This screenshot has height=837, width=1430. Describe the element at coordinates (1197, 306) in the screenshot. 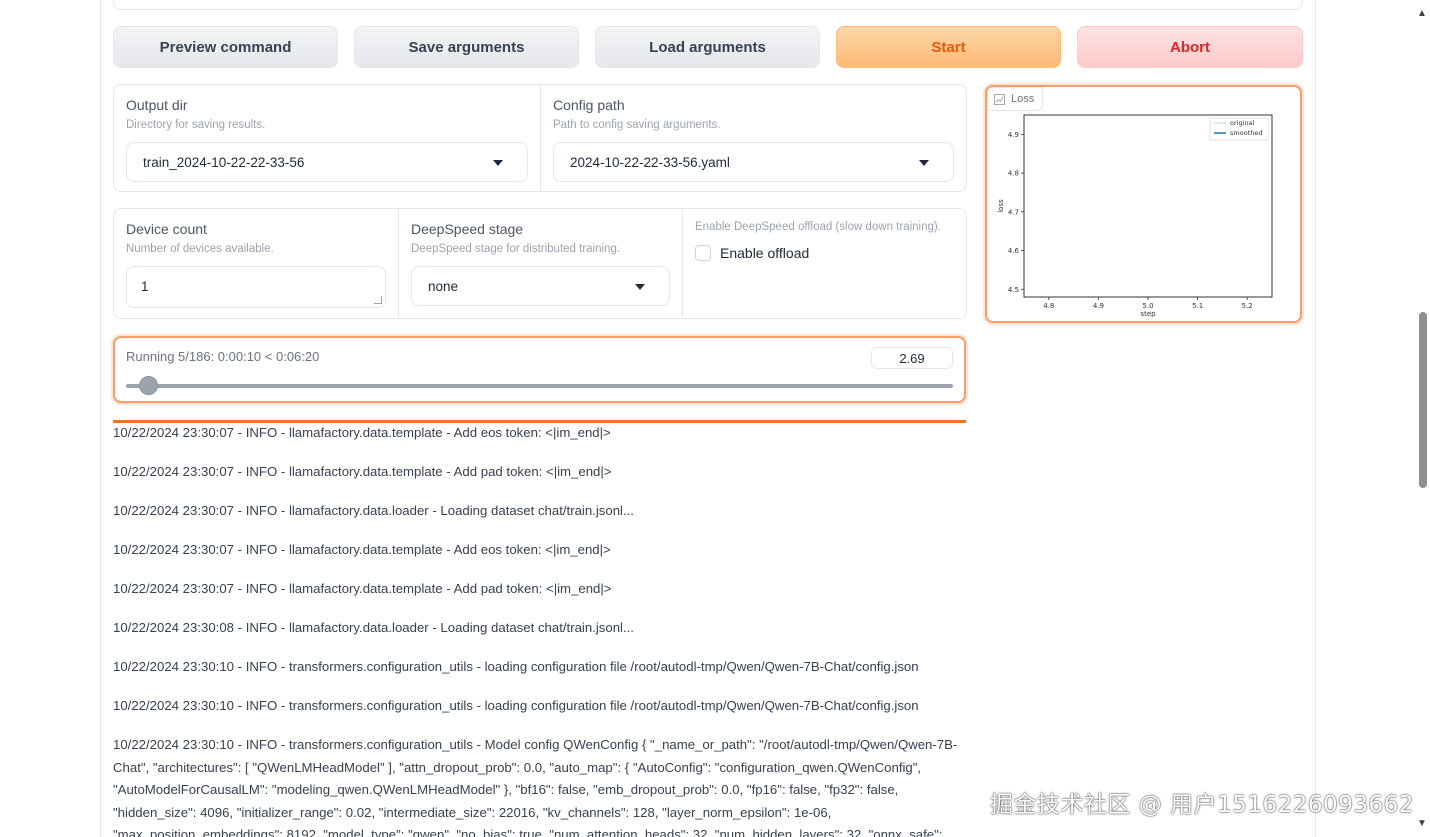

I see `x-tick-label: 5.1` at that location.